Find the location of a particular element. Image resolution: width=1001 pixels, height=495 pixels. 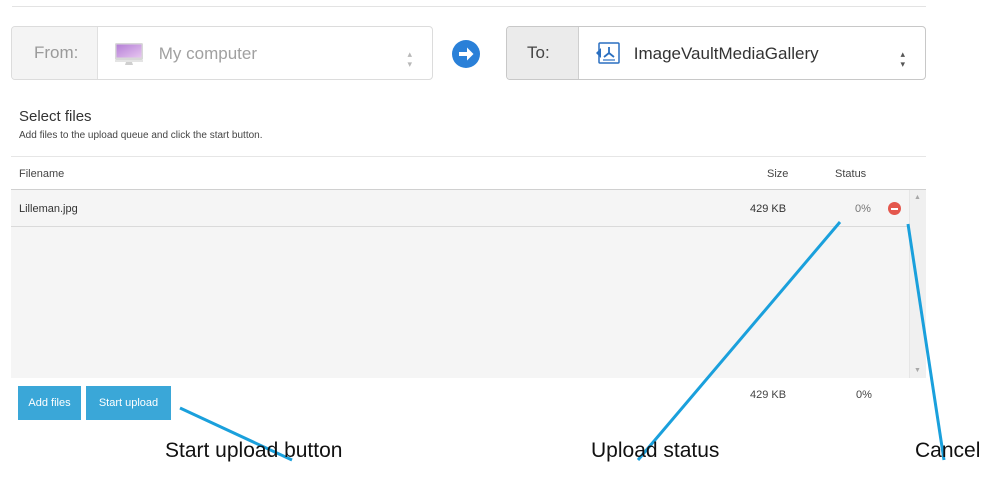

callout-line-cancel is located at coordinates (926, 342).